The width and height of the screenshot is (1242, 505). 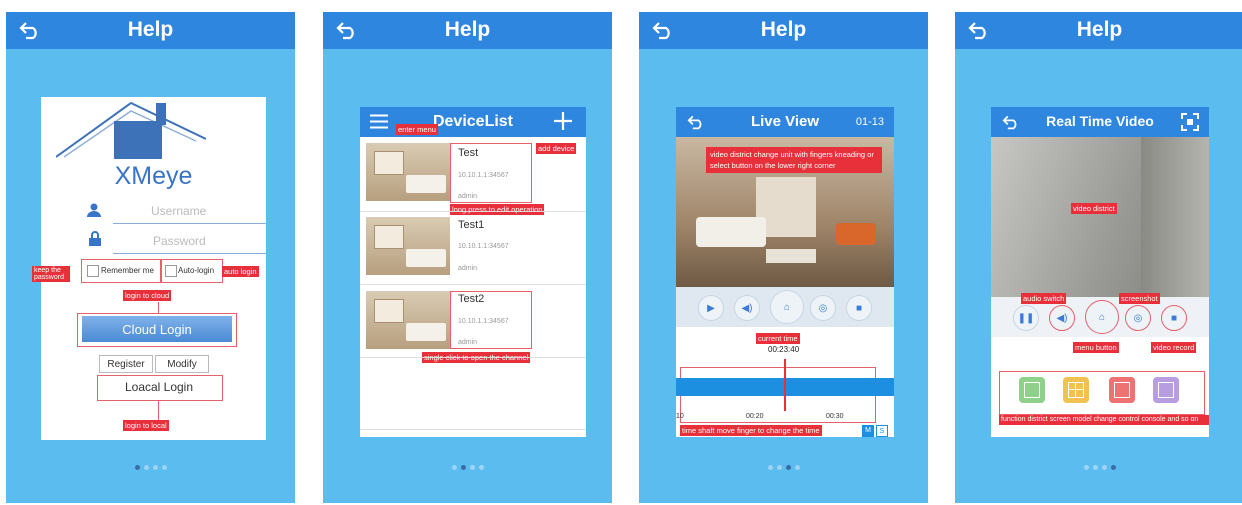 I want to click on sixteen-screen-icon, so click(x=1166, y=390).